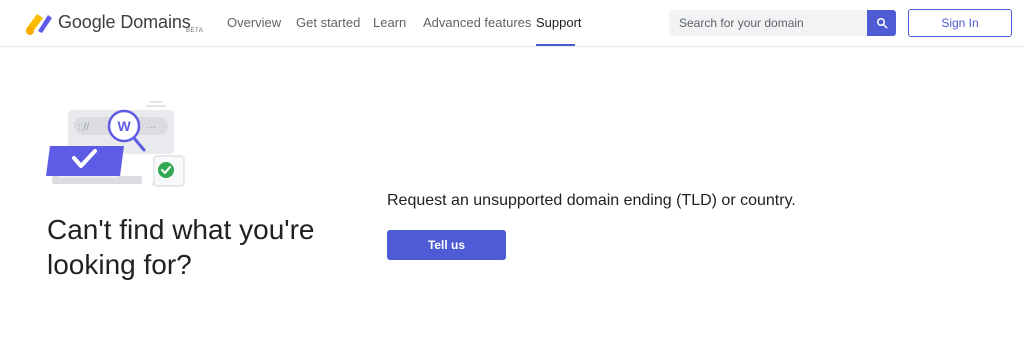 This screenshot has height=340, width=1024. Describe the element at coordinates (477, 22) in the screenshot. I see `nav-advanced-features: Advanced features` at that location.